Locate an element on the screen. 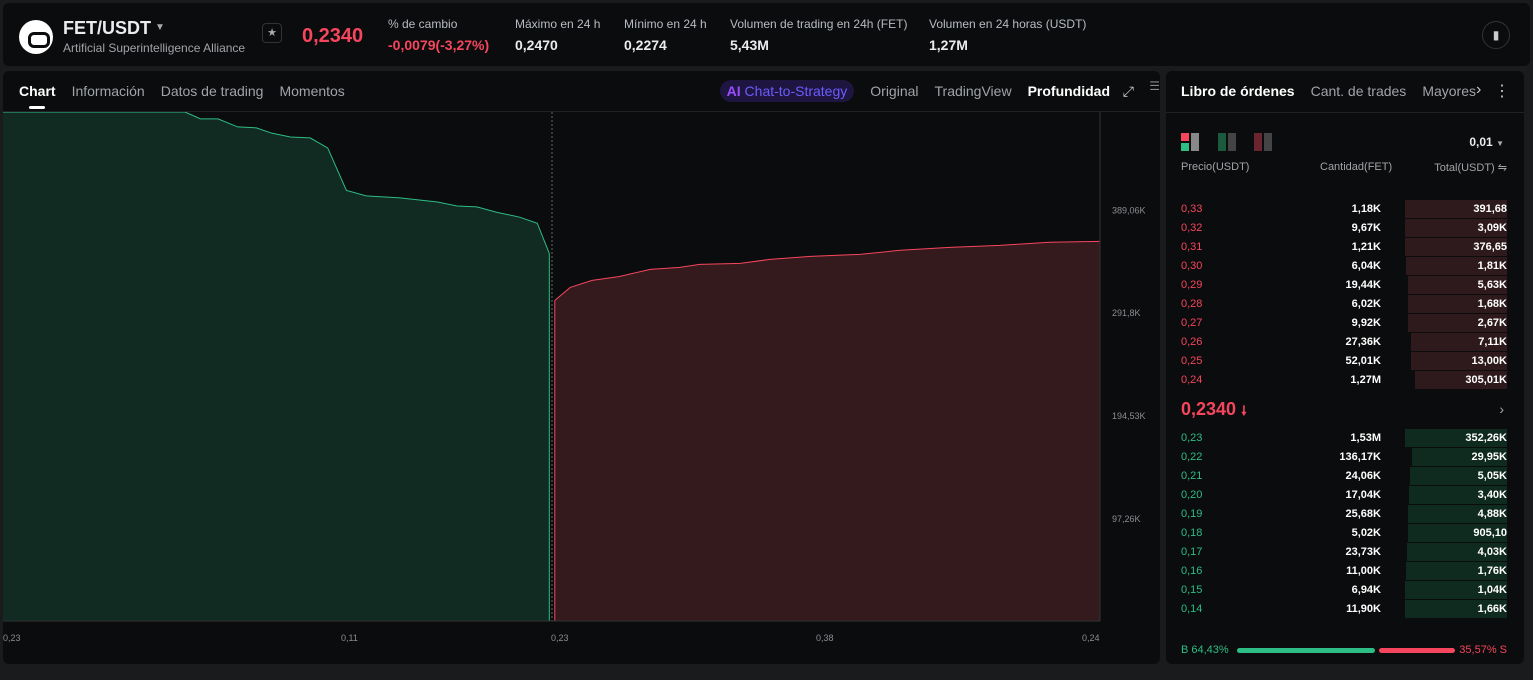  stat-2: Mínimo en 24 h 0,2274 is located at coordinates (665, 35).